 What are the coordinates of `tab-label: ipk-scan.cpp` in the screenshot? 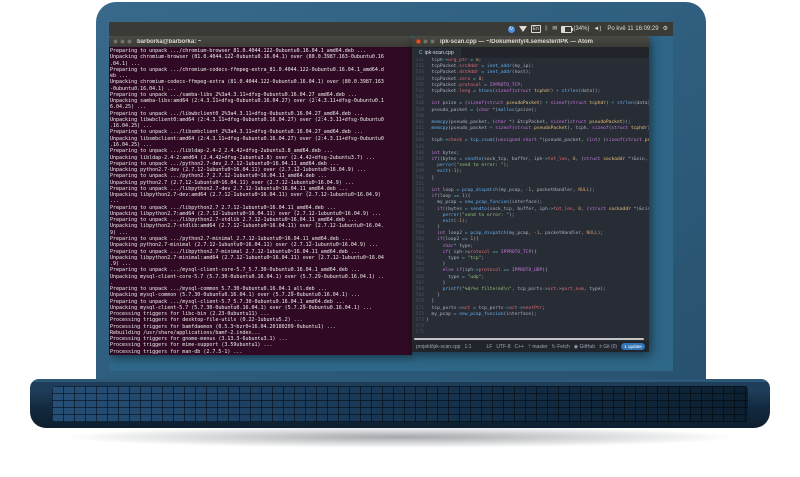 It's located at (439, 53).